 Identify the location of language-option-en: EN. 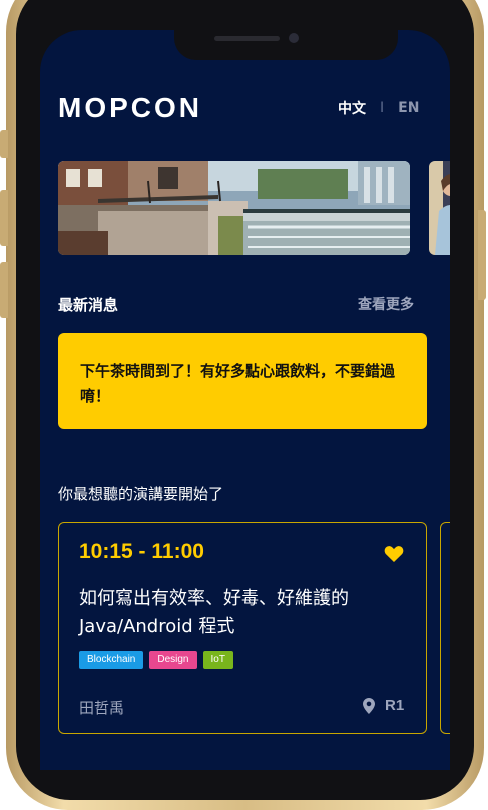
(408, 108).